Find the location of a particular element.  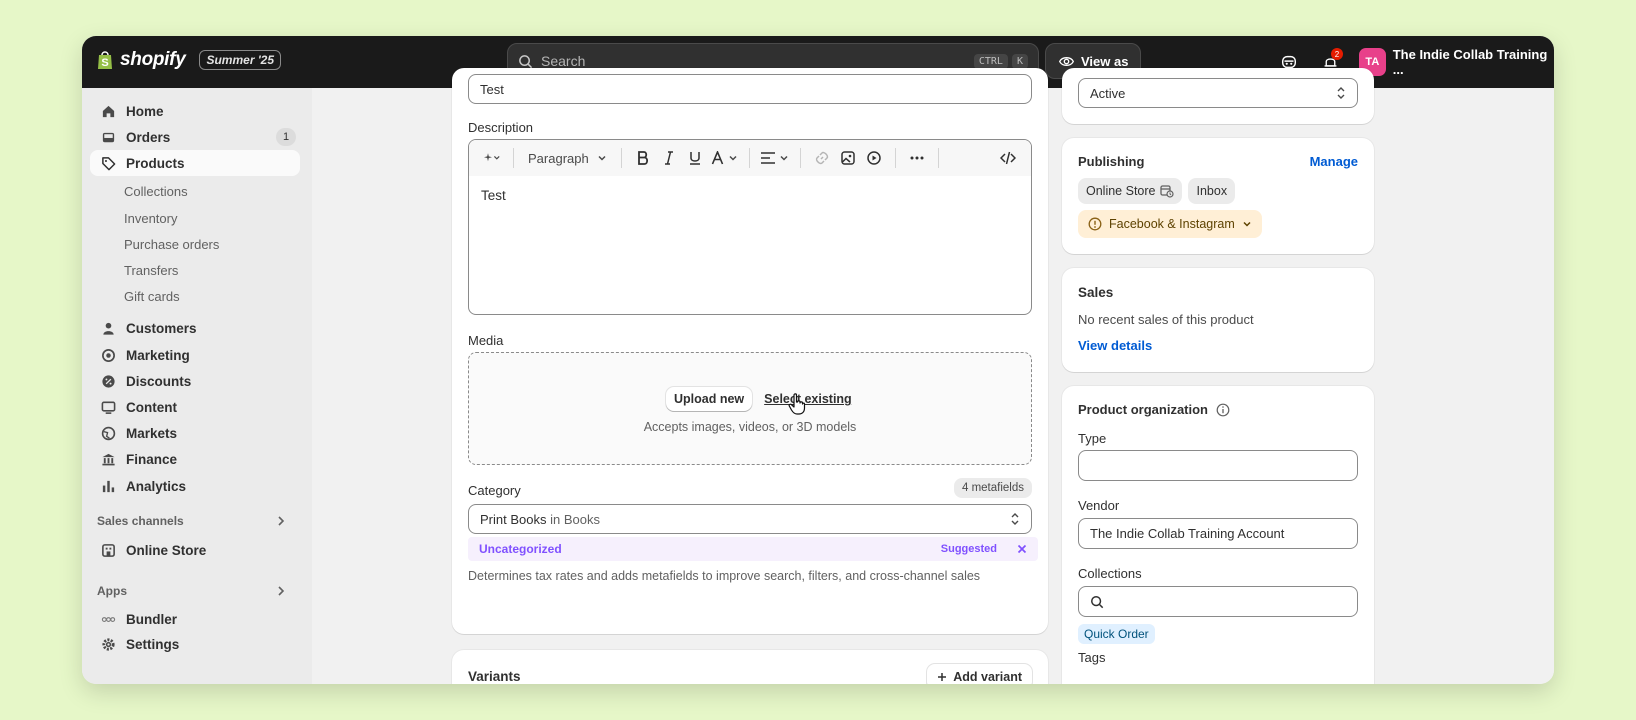

vendor-input: The Indie Collab Training Account is located at coordinates (1218, 533).